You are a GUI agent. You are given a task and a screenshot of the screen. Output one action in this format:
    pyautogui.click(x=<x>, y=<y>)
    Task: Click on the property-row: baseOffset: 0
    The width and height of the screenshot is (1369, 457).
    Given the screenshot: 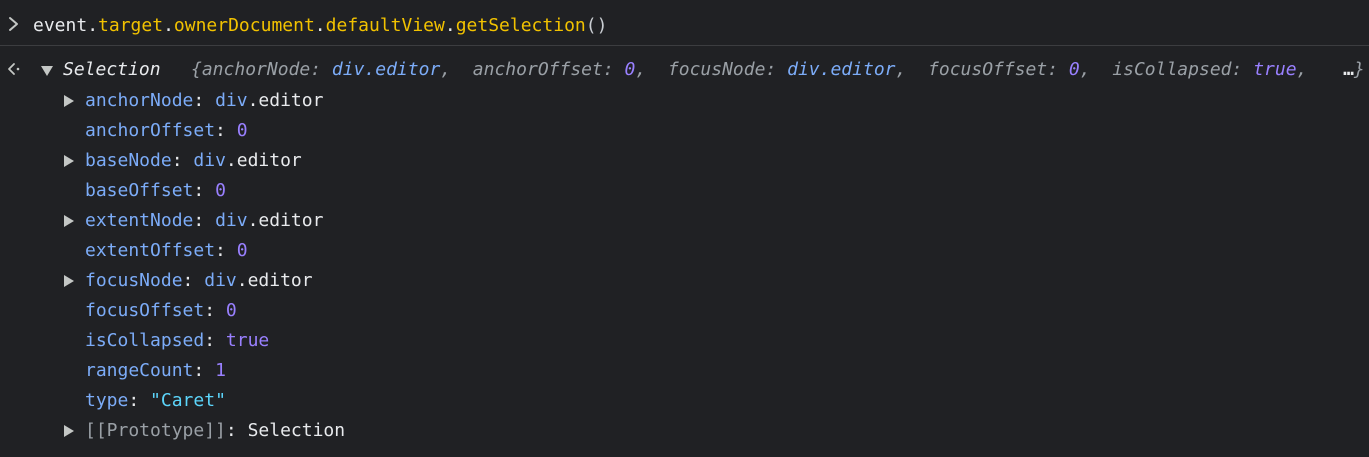 What is the action you would take?
    pyautogui.click(x=362, y=191)
    